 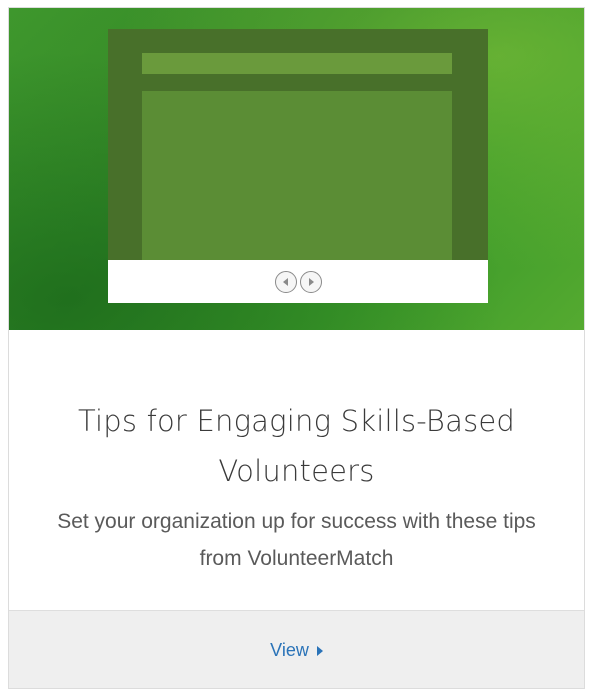 I want to click on caret-right-icon, so click(x=319, y=650).